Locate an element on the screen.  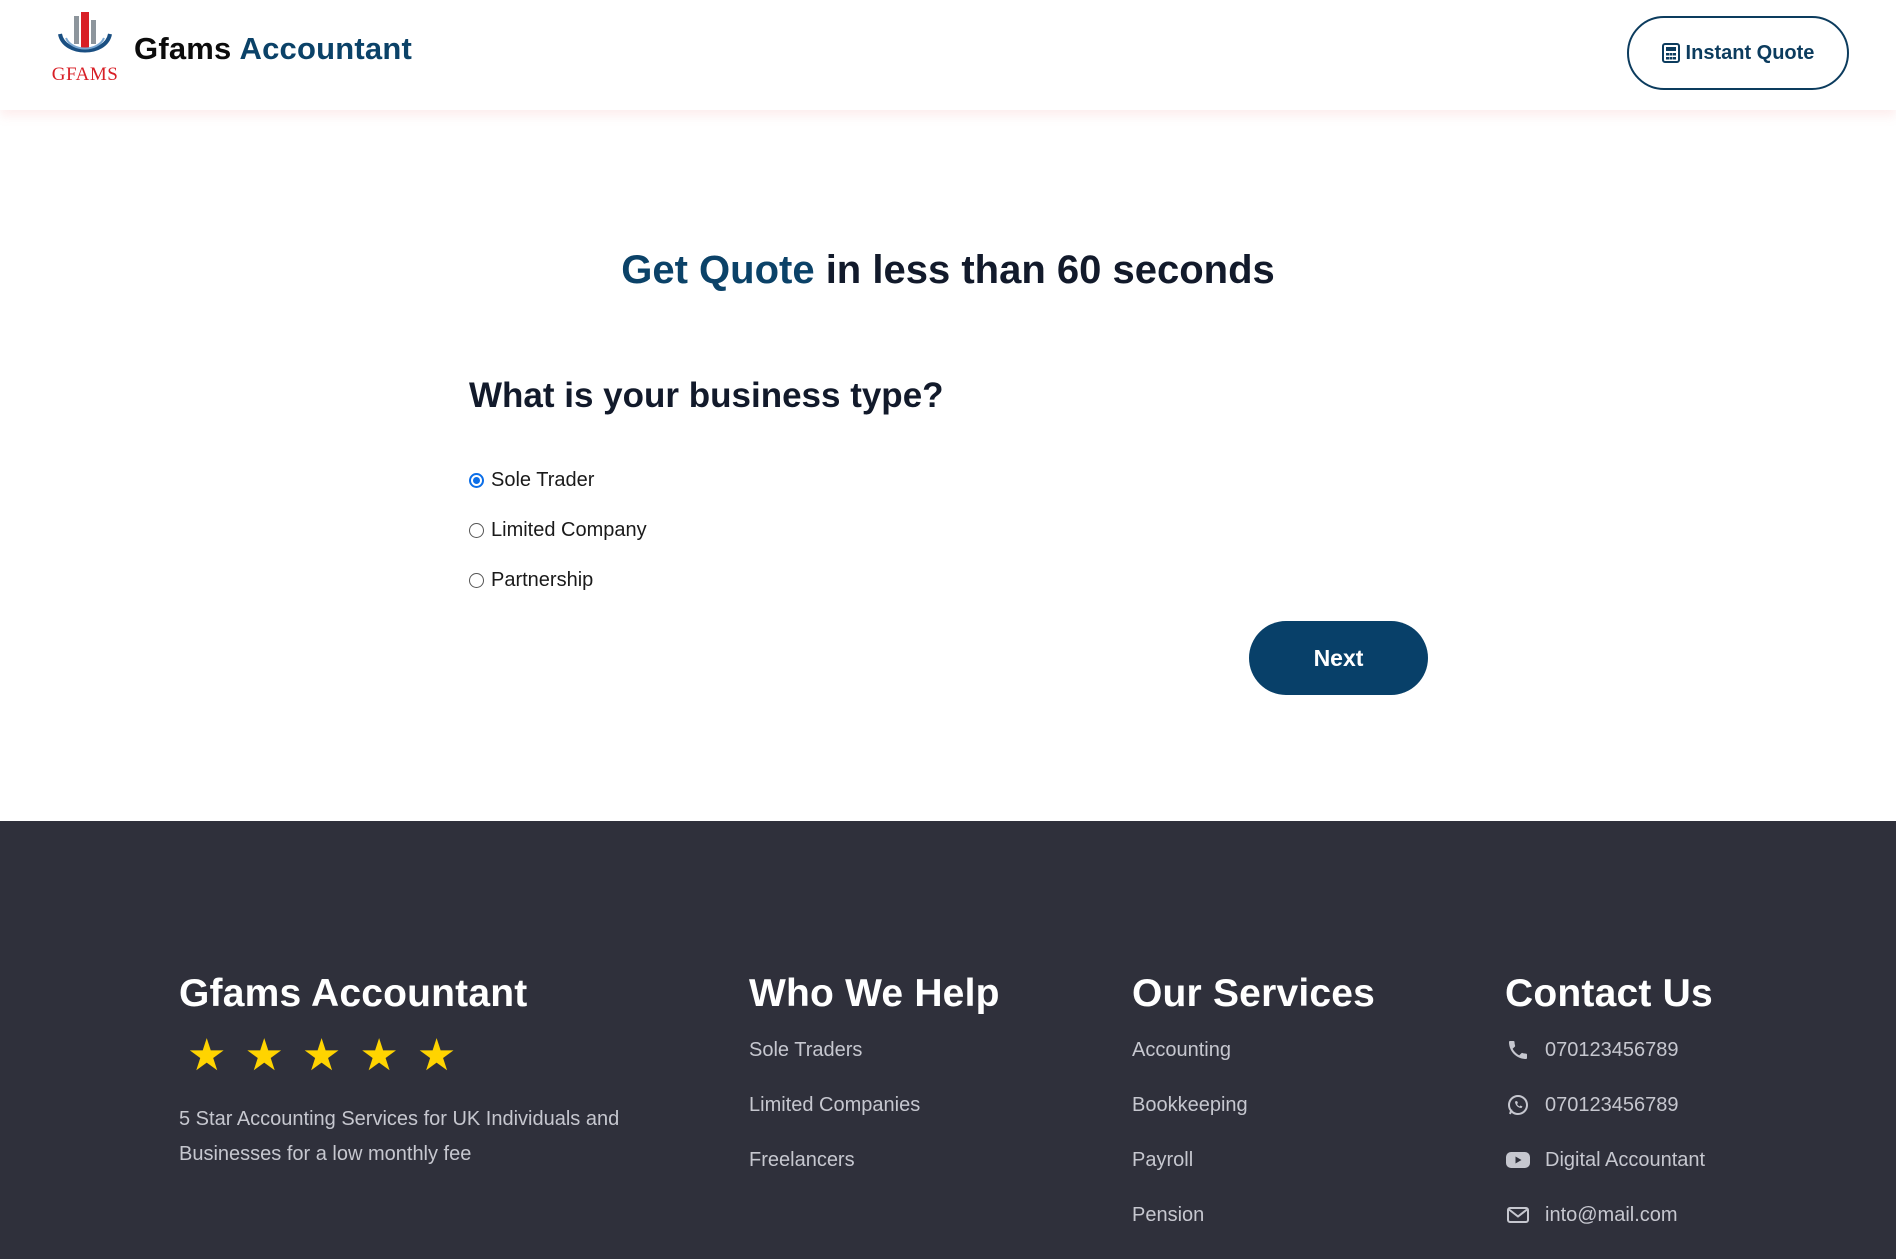
brand: GFAMS Gfams Accountant is located at coordinates (231, 49).